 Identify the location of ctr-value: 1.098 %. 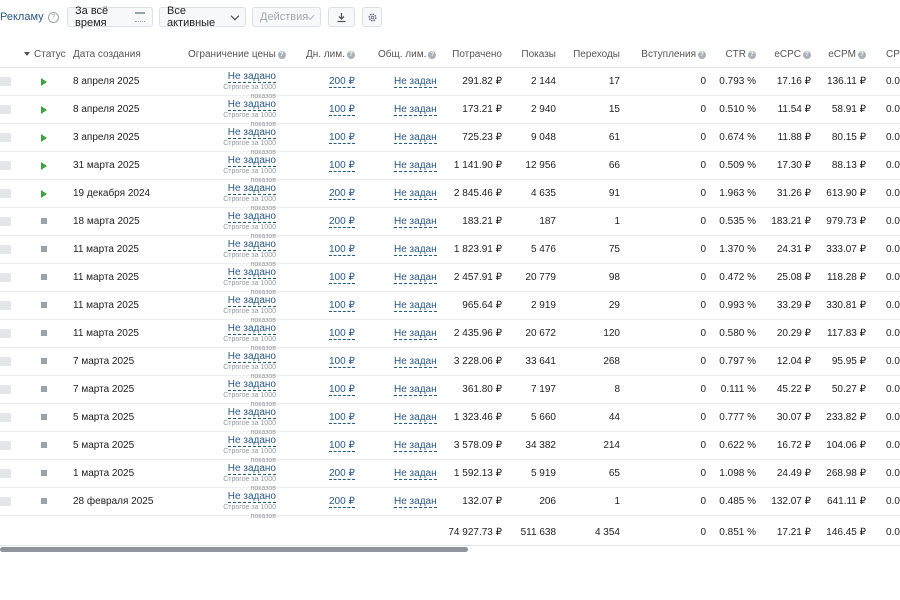
(737, 473).